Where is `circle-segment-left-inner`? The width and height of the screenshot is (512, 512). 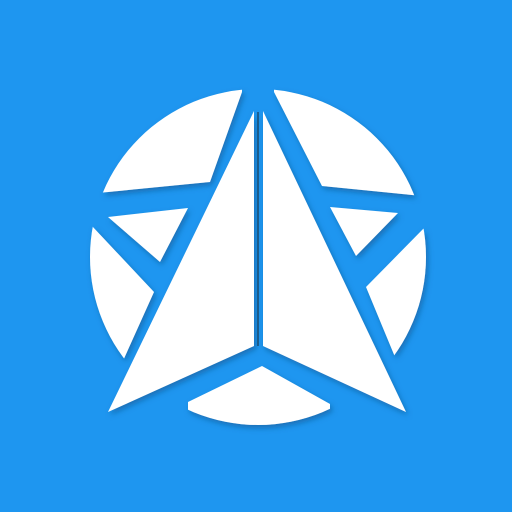
circle-segment-left-inner is located at coordinates (148, 235).